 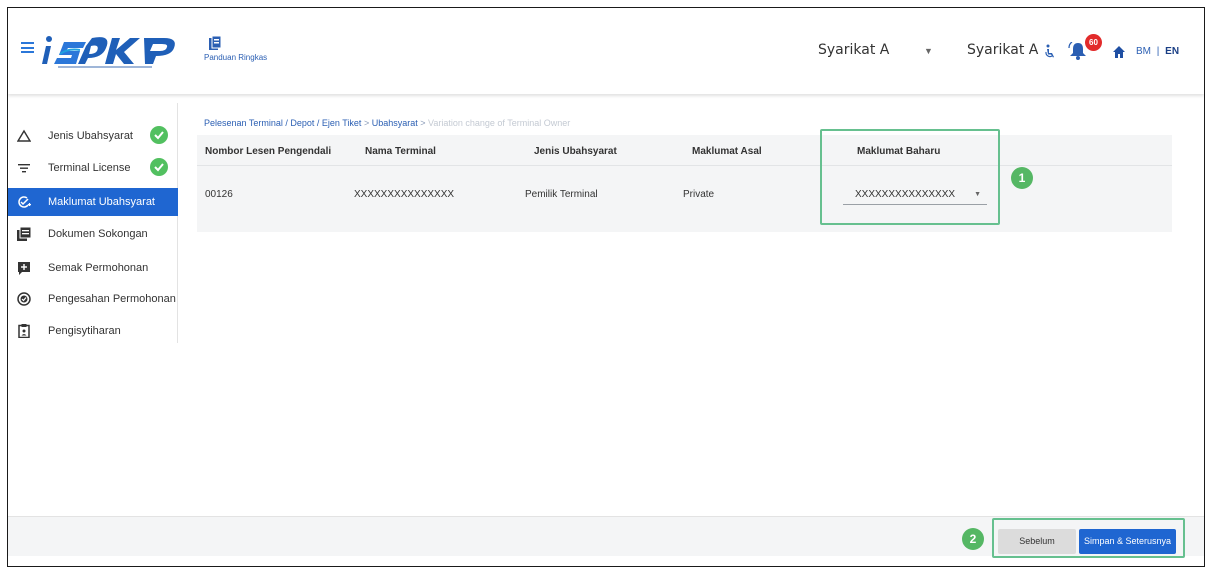 What do you see at coordinates (1050, 51) in the screenshot?
I see `accessibility-icon` at bounding box center [1050, 51].